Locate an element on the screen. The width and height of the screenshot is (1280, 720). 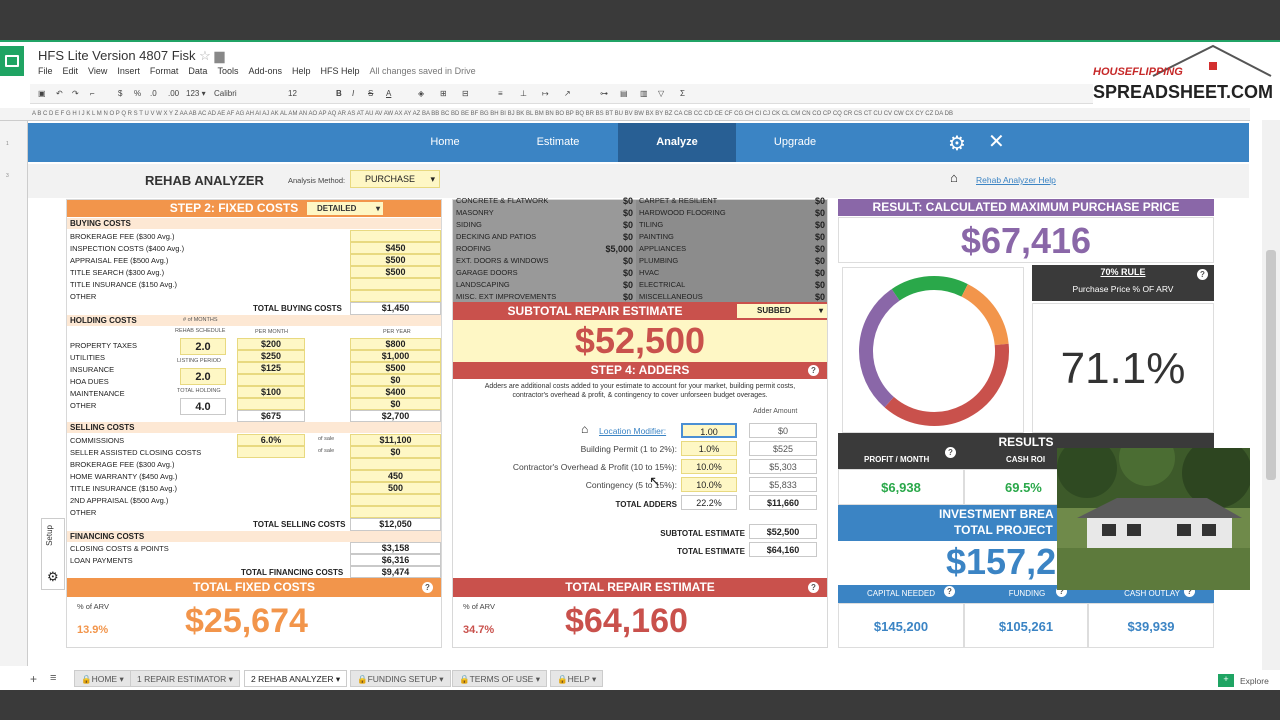
font-size-select: 12 is located at coordinates (292, 93).